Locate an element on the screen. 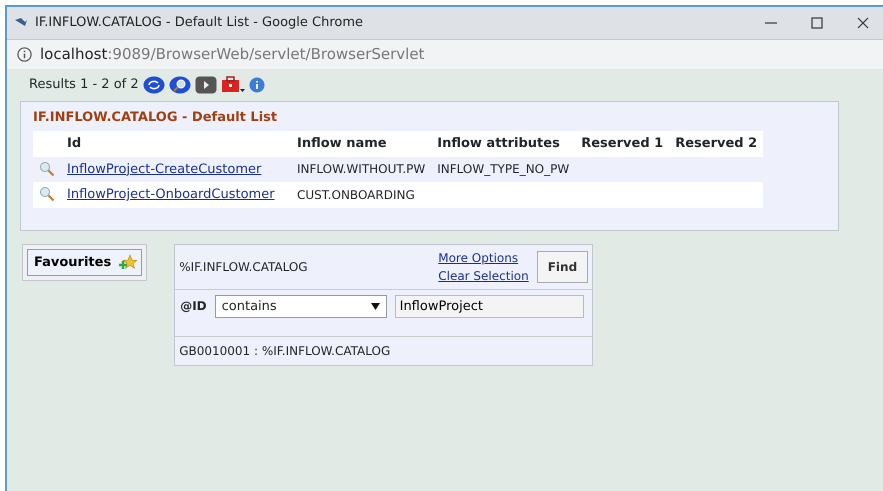 This screenshot has height=491, width=883. list-title: IF.INFLOW.CATALOG - Default List is located at coordinates (155, 117).